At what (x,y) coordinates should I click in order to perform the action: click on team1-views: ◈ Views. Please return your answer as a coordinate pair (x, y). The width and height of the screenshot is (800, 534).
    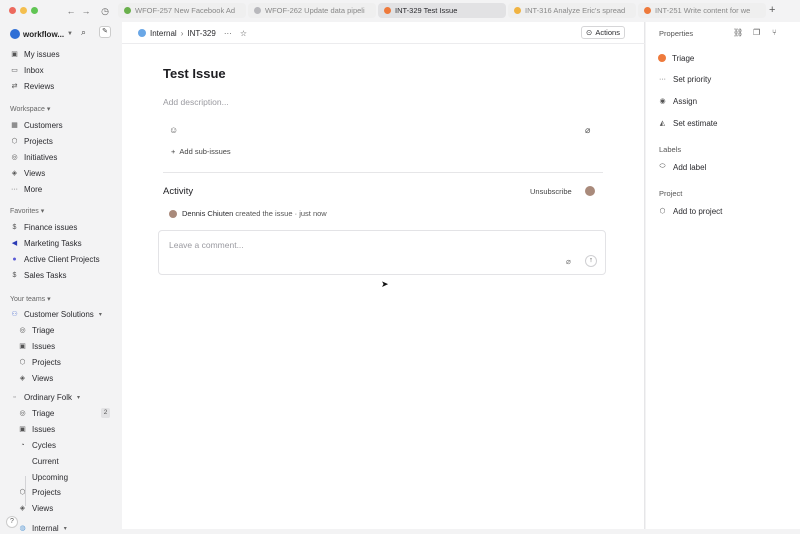
    Looking at the image, I should click on (65, 378).